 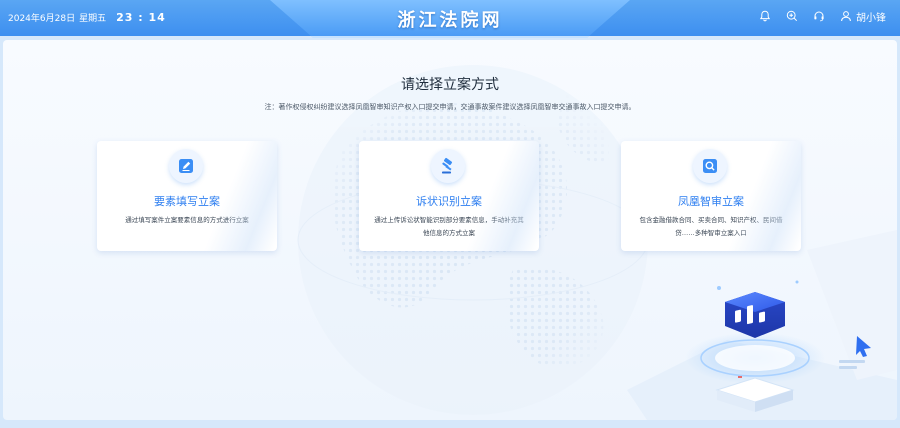 What do you see at coordinates (187, 201) in the screenshot?
I see `card-title: 要素填写立案` at bounding box center [187, 201].